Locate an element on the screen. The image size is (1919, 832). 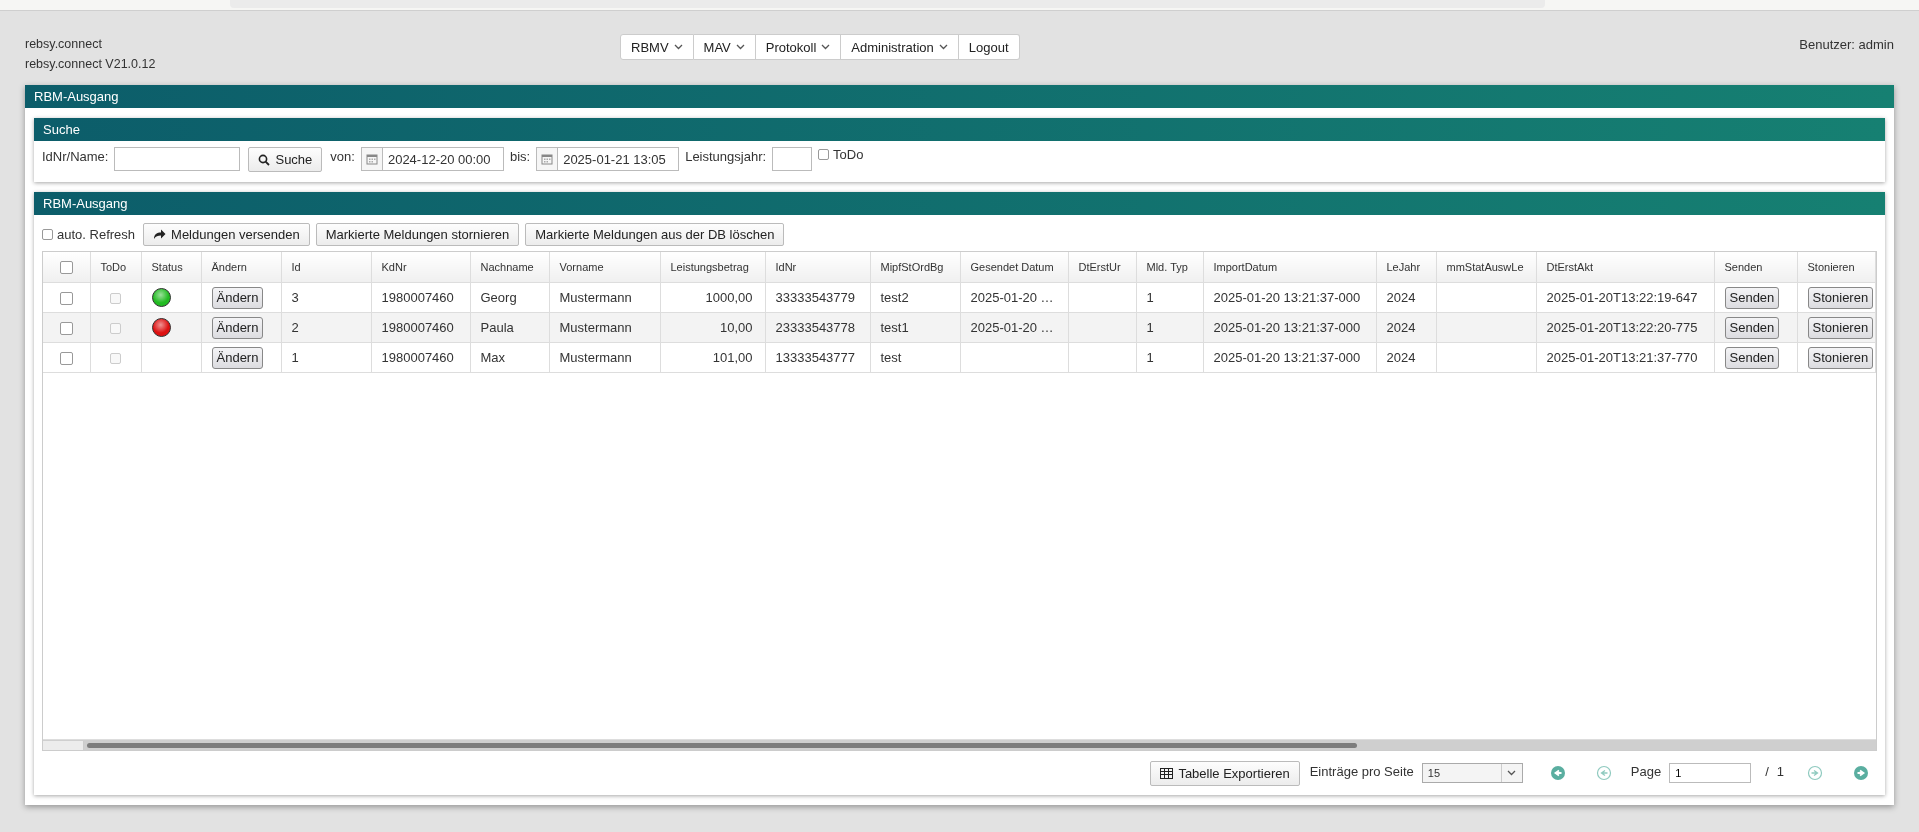
table-cell: 2025-01-20T13:22:20-775 is located at coordinates (1622, 327).